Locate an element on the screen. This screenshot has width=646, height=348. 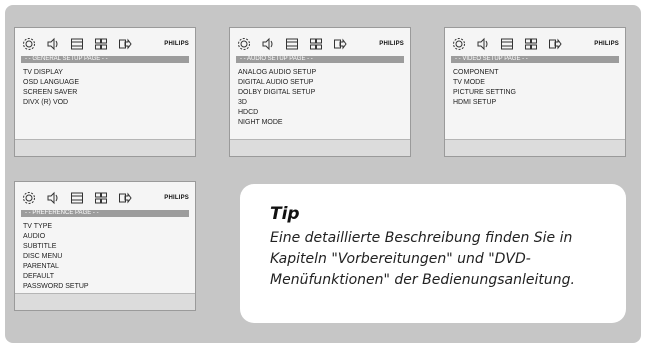
menu-item: DOLBY DIGITAL SETUP is located at coordinates (321, 93).